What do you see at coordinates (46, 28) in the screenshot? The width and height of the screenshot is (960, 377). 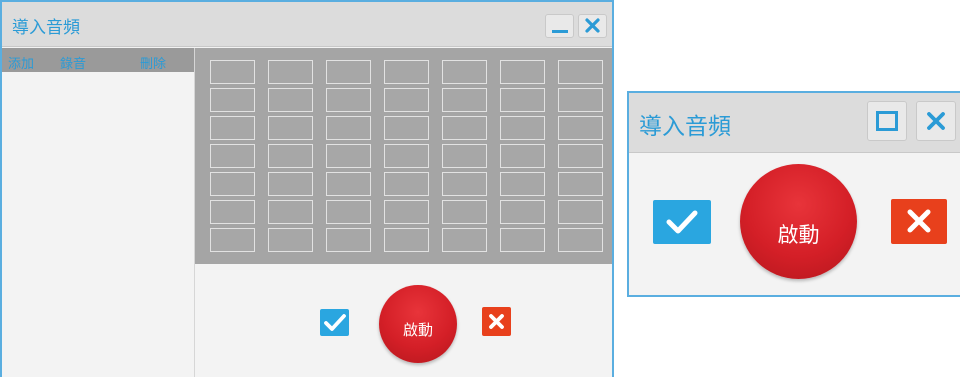 I see `window-title: 導入音頻` at bounding box center [46, 28].